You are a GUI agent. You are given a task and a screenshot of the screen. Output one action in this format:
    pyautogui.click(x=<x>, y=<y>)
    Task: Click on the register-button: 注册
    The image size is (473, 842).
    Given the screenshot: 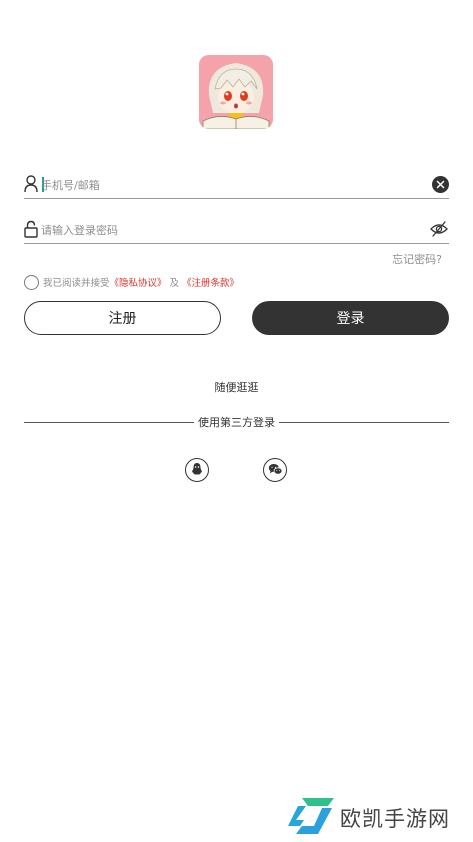 What is the action you would take?
    pyautogui.click(x=122, y=318)
    